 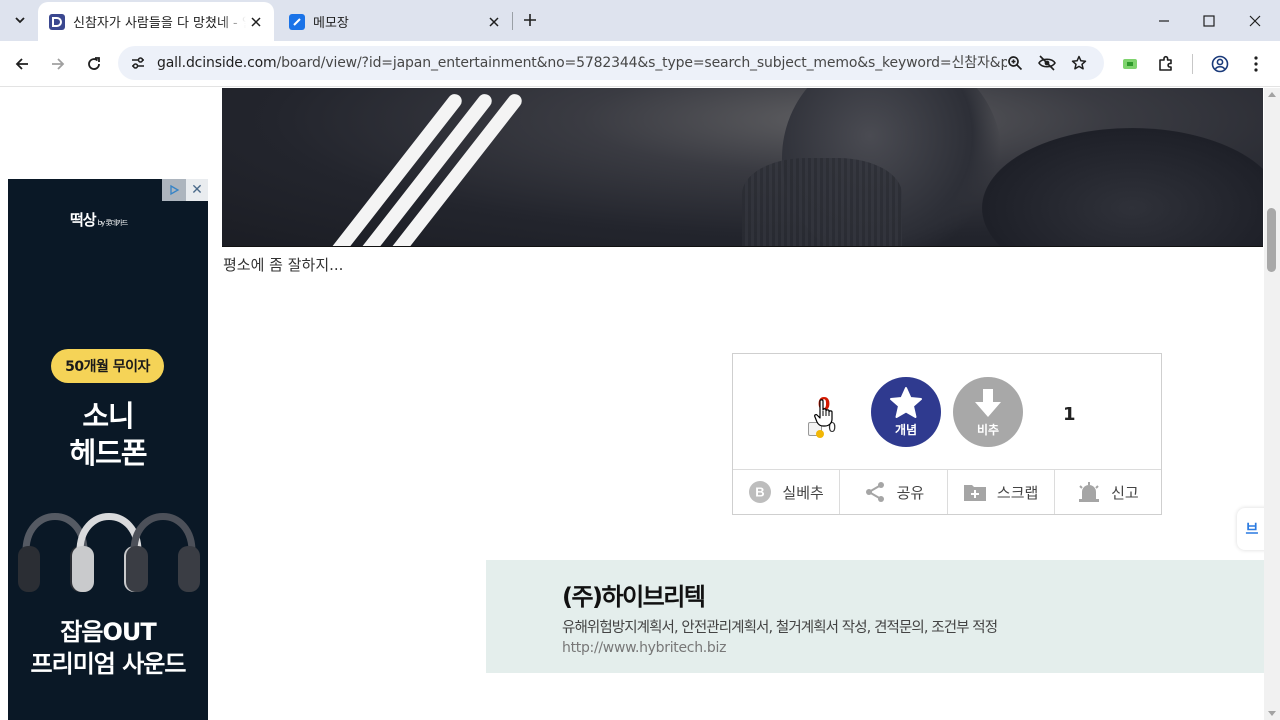 I want to click on forward-button, so click(x=58, y=64).